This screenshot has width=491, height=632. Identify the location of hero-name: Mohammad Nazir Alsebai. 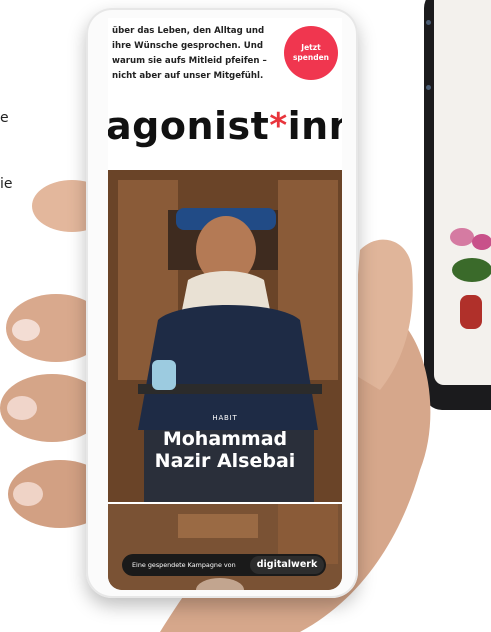
(225, 450).